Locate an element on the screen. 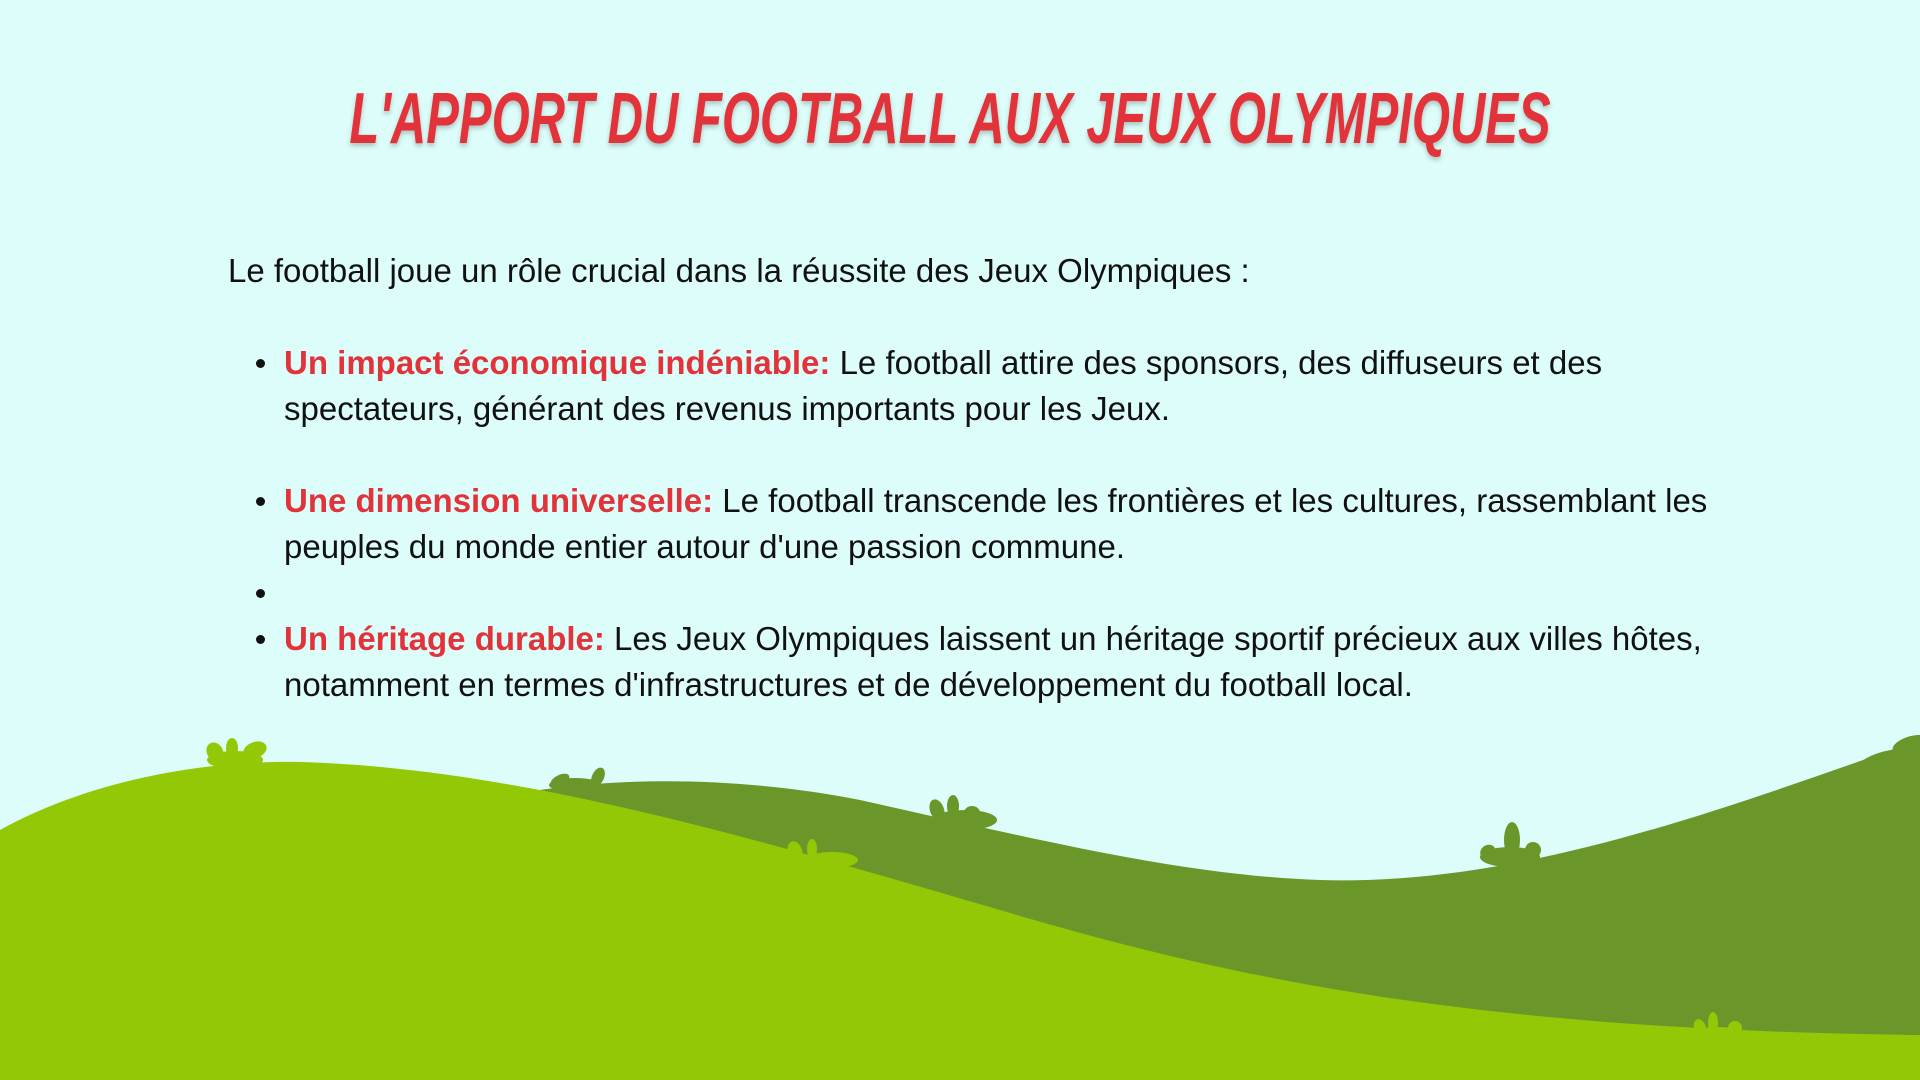  bullet-label: Un héritage durable: is located at coordinates (444, 638).